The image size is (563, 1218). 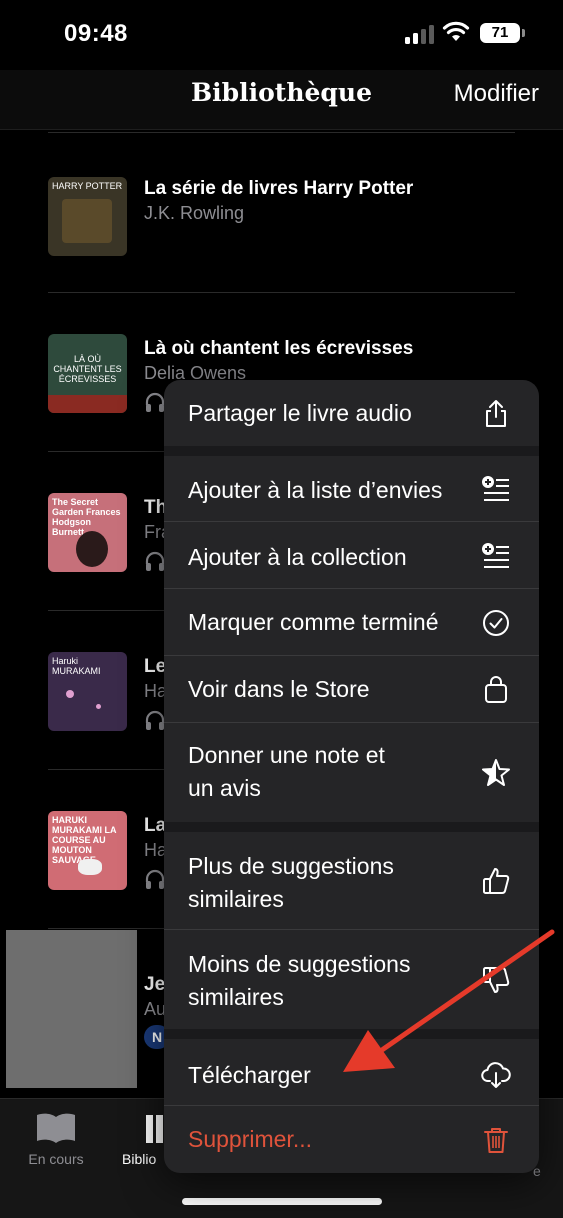 I want to click on book-author: J.K. Rowling, so click(x=194, y=213).